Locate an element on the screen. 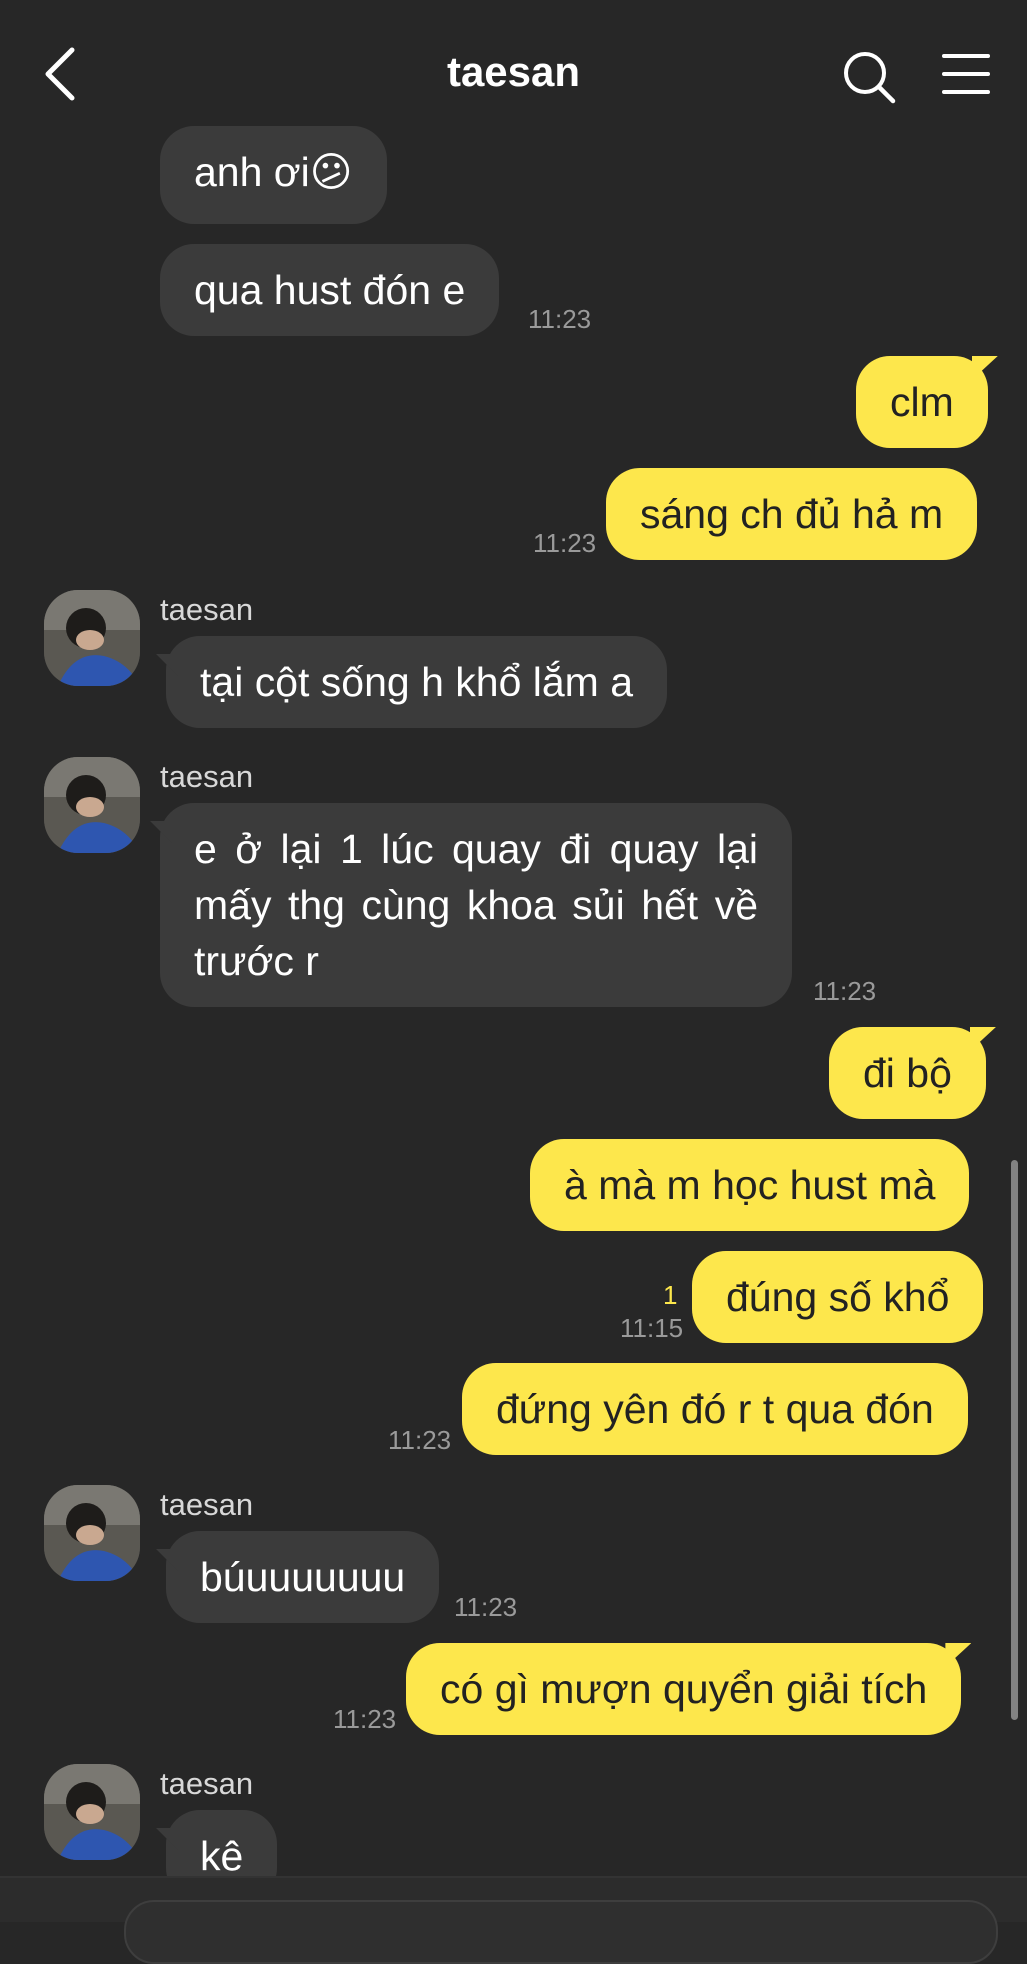 The image size is (1027, 1964). message-text: búuuuuuuu is located at coordinates (303, 1577).